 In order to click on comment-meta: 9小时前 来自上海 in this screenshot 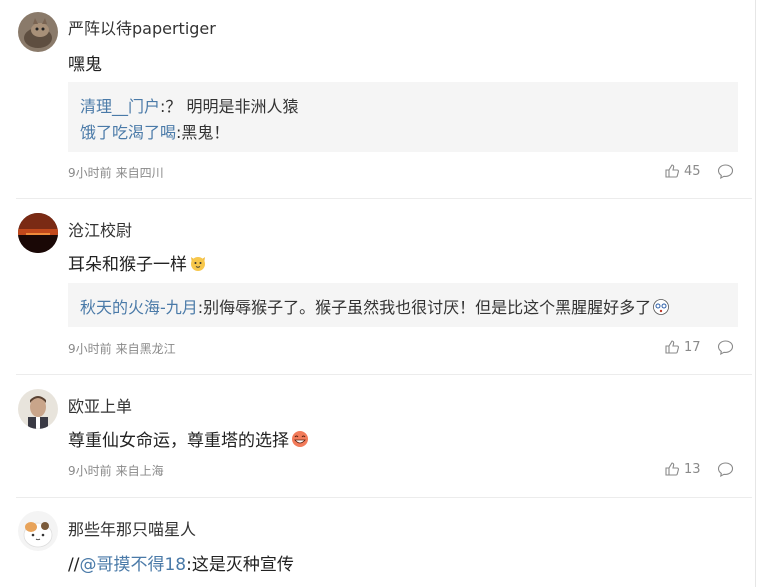, I will do `click(118, 470)`.